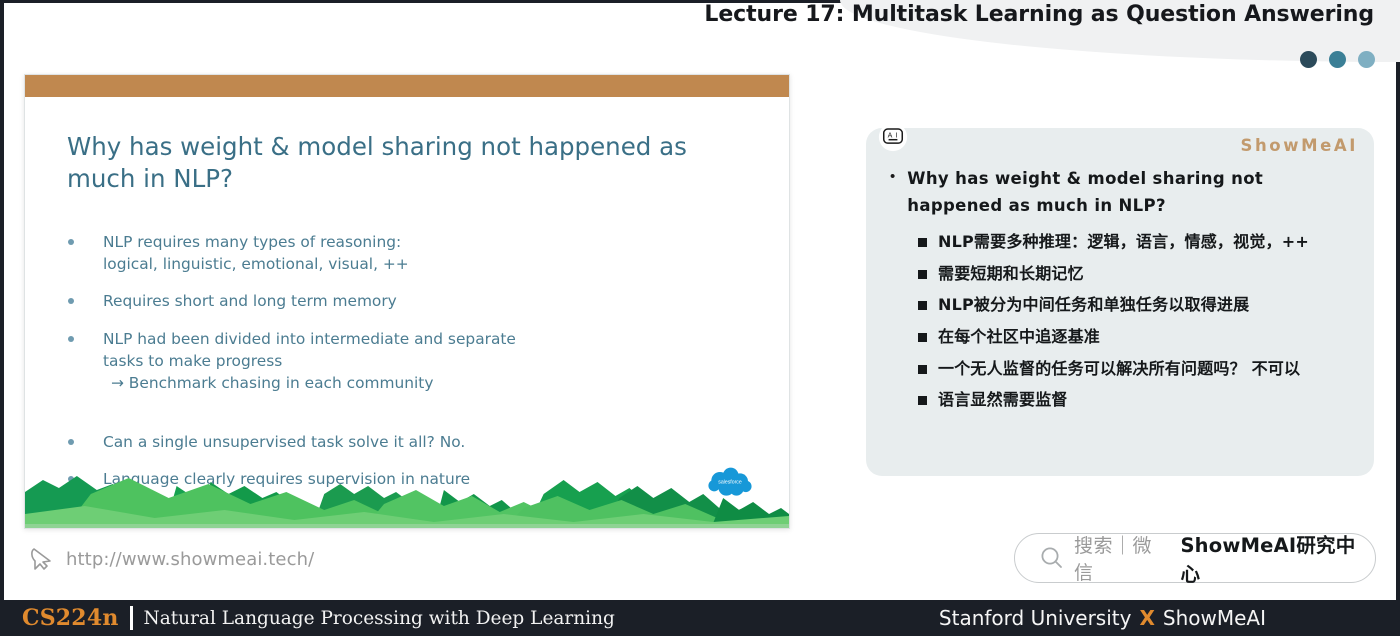 The width and height of the screenshot is (1400, 636). Describe the element at coordinates (2, 300) in the screenshot. I see `frame-left-edge` at that location.